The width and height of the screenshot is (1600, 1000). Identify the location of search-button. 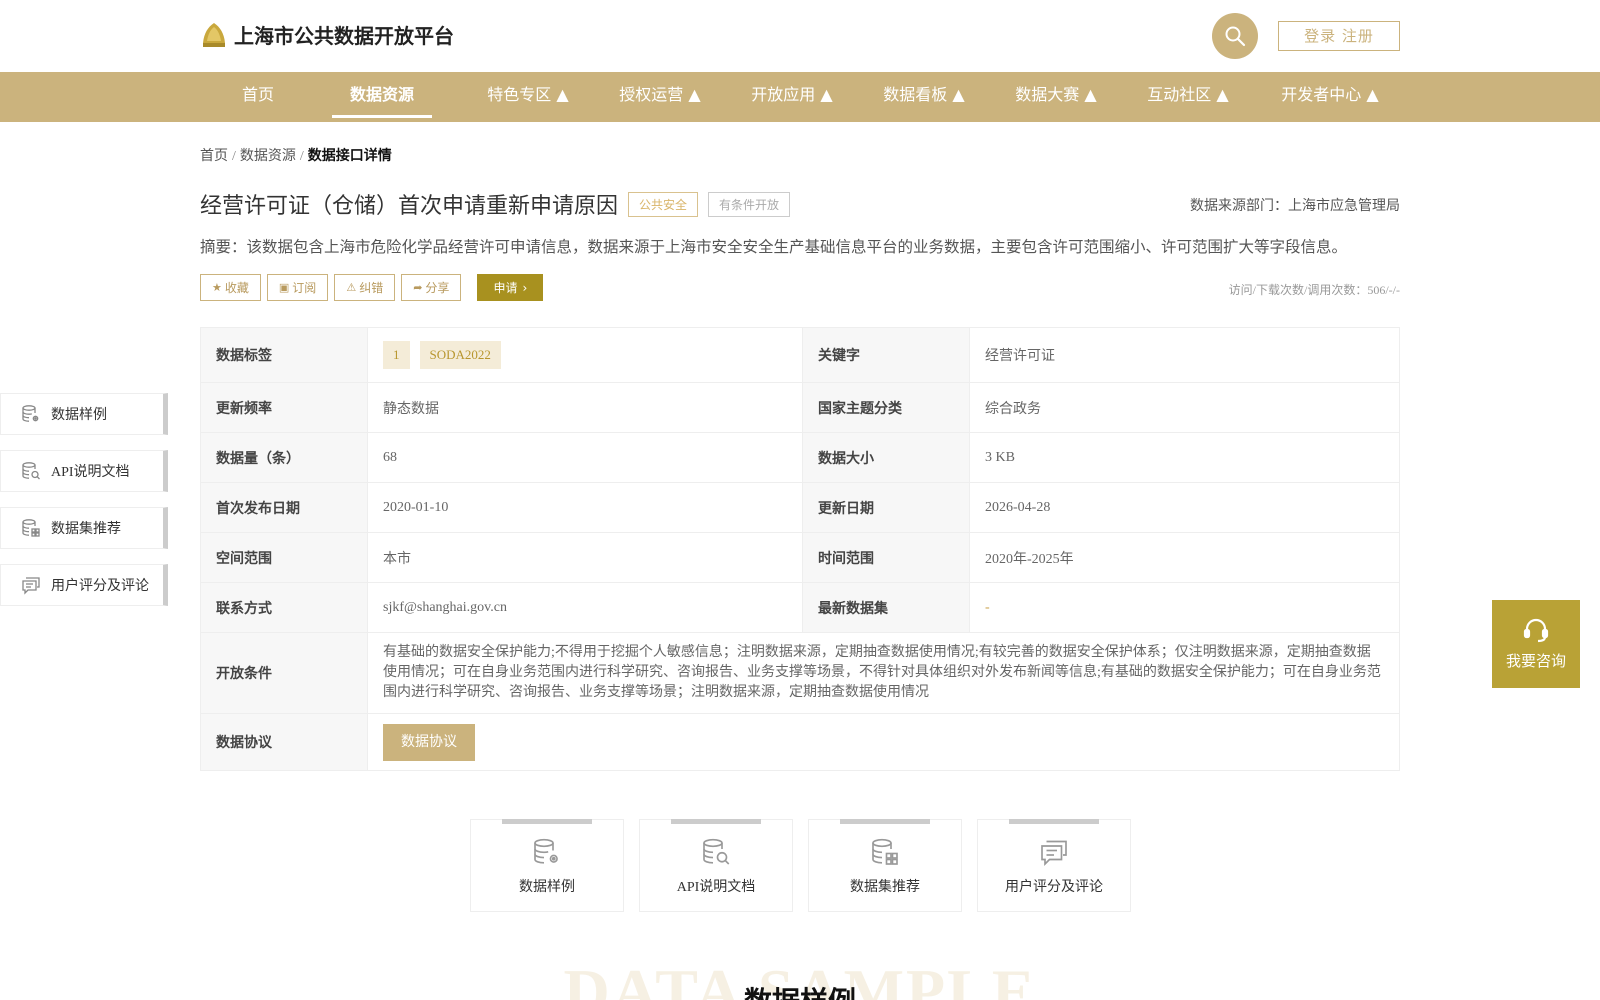
(1235, 36).